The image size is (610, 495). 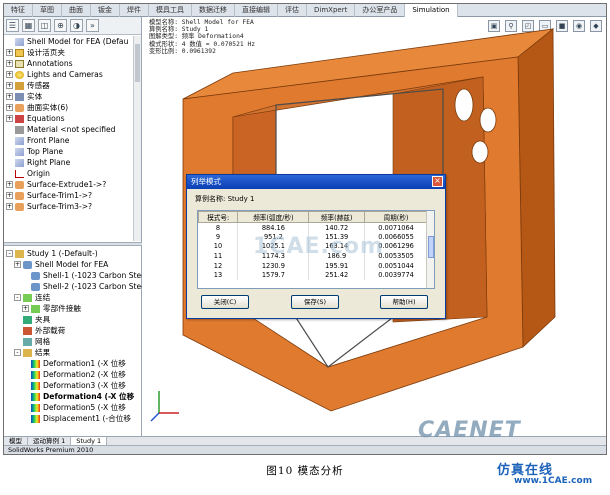 What do you see at coordinates (73, 129) in the screenshot?
I see `feature_tree-item: Material <not specified` at bounding box center [73, 129].